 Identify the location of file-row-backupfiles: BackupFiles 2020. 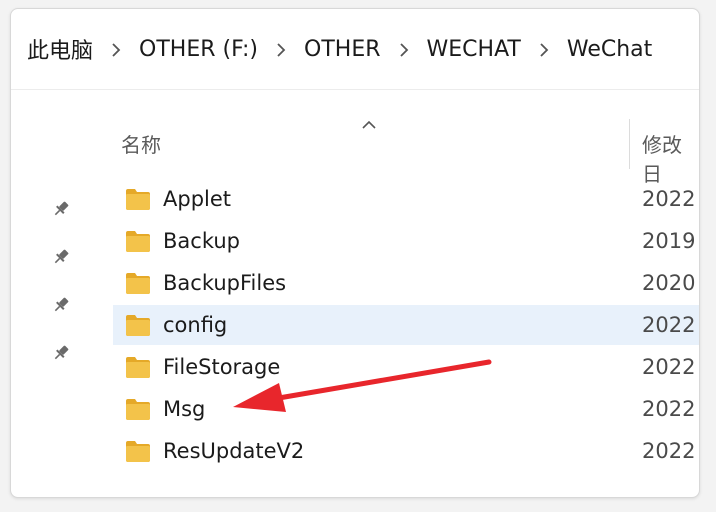
(406, 283).